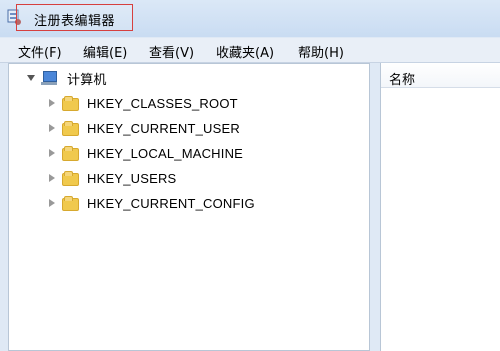  I want to click on tree-item-hkcr: HKEY_CLASSES_ROOT, so click(143, 103).